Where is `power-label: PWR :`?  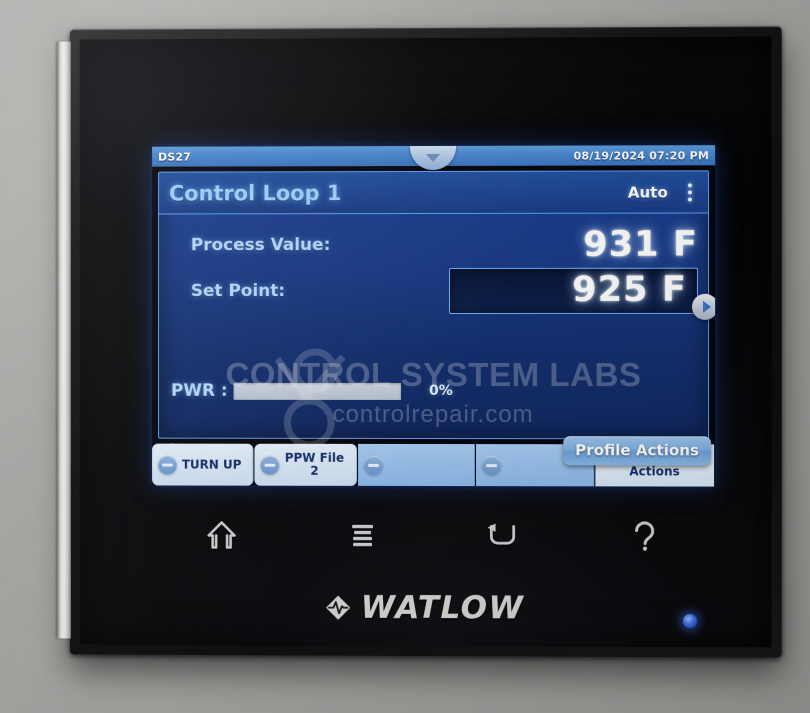 power-label: PWR : is located at coordinates (199, 390).